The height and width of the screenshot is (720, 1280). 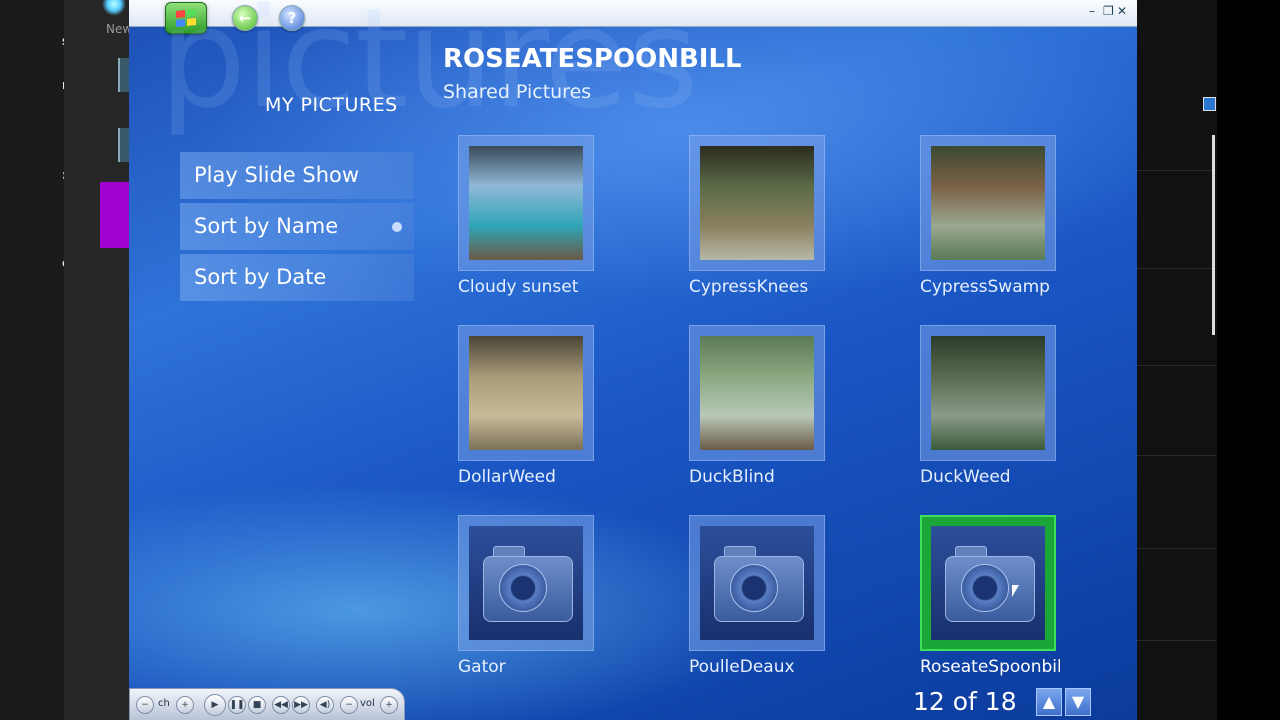 What do you see at coordinates (237, 705) in the screenshot?
I see `pause-button: ❚❚` at bounding box center [237, 705].